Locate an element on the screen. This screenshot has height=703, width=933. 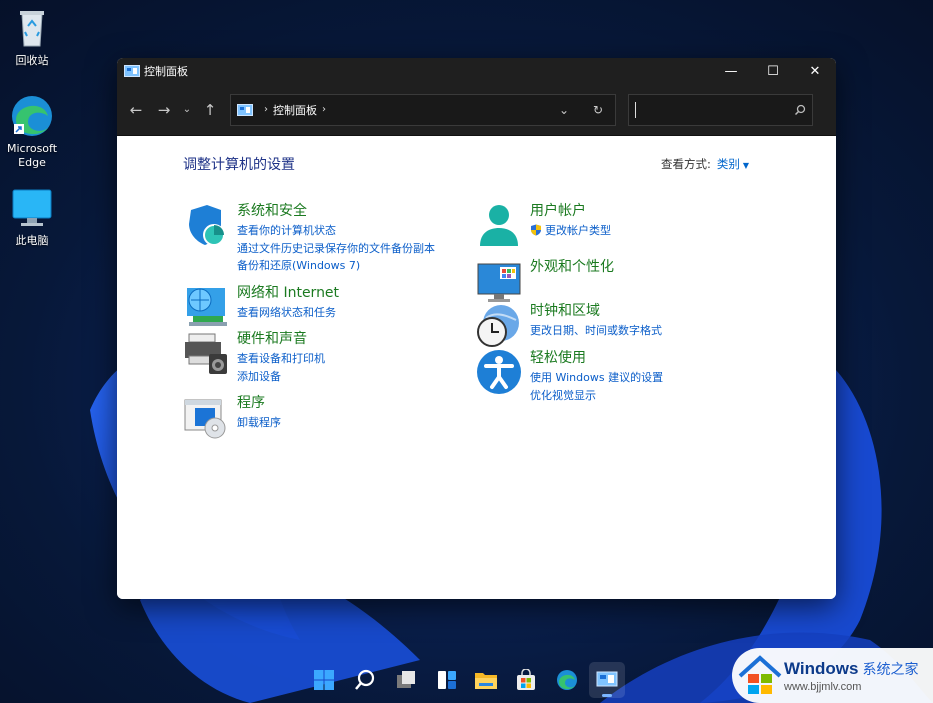
view-by: 查看方式: 类别 ▼ is located at coordinates (705, 164).